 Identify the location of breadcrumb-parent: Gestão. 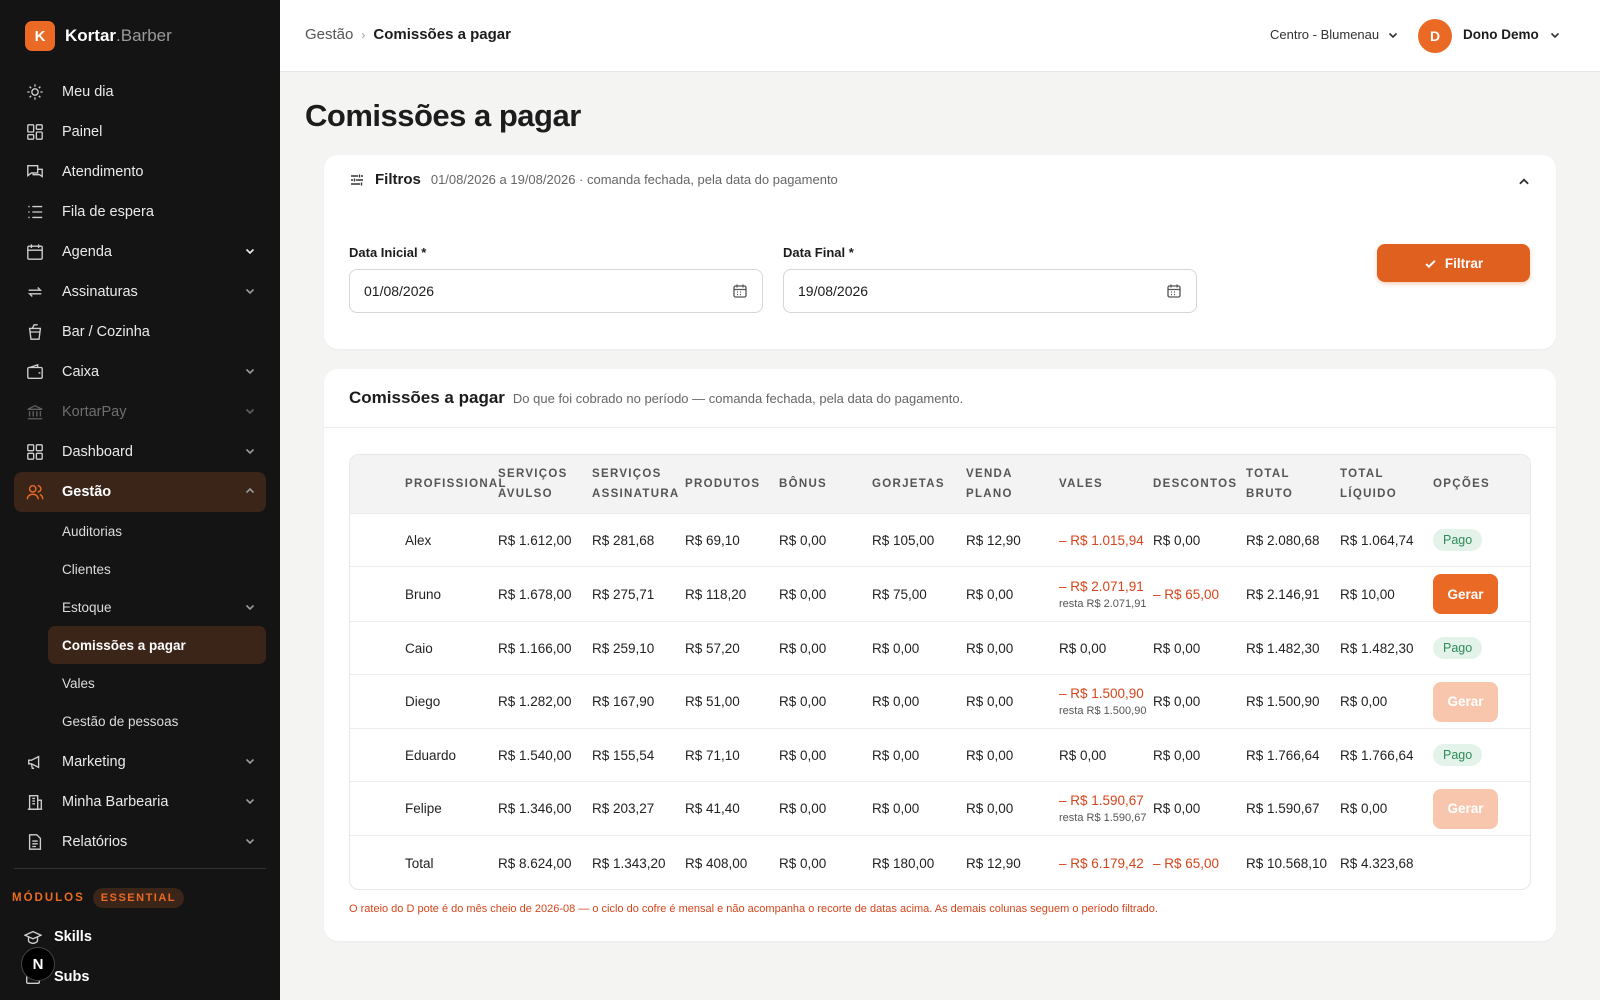
(329, 34).